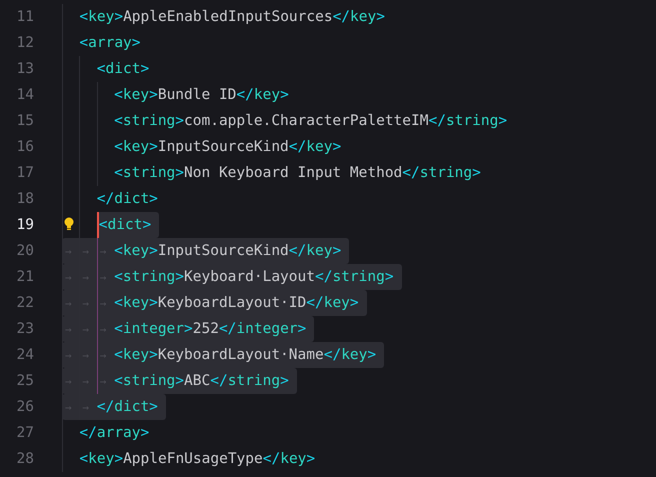  What do you see at coordinates (25, 381) in the screenshot?
I see `line-number: 25` at bounding box center [25, 381].